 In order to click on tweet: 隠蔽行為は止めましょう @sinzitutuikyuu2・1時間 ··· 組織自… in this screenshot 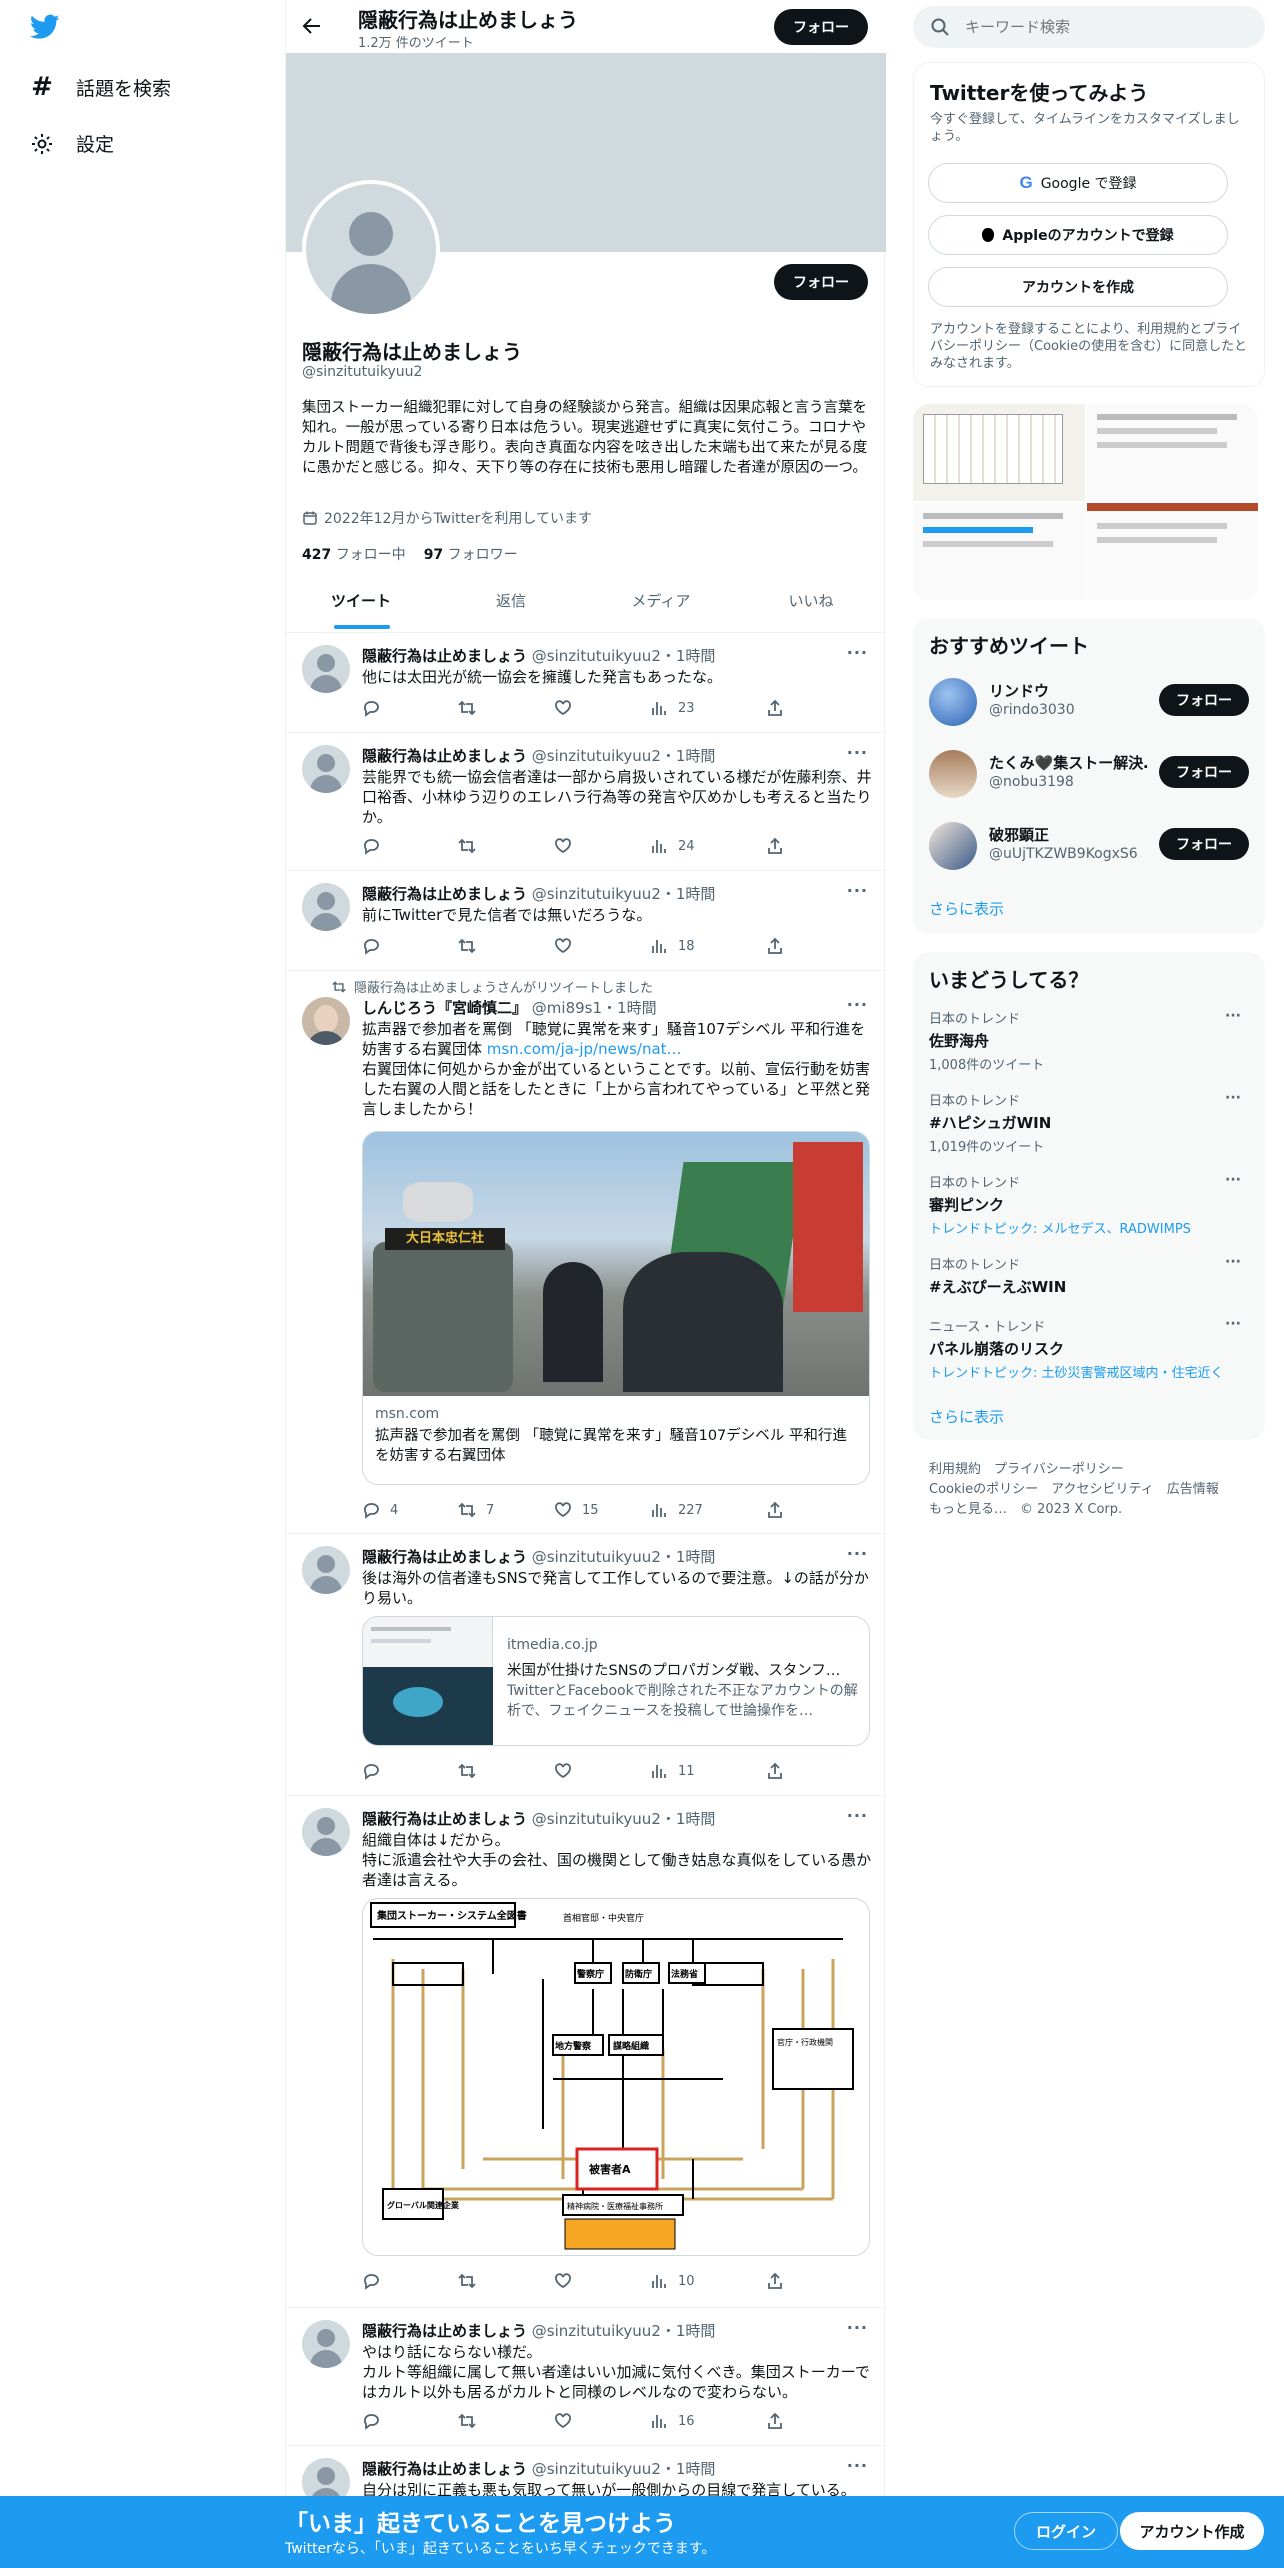, I will do `click(586, 2052)`.